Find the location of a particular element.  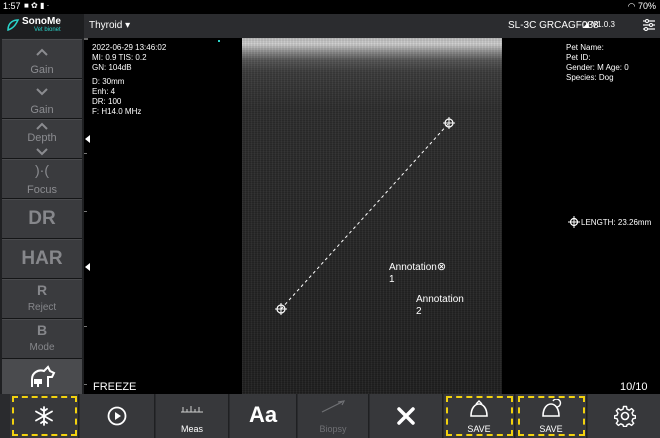

frame-counter: 10/10 is located at coordinates (634, 387).